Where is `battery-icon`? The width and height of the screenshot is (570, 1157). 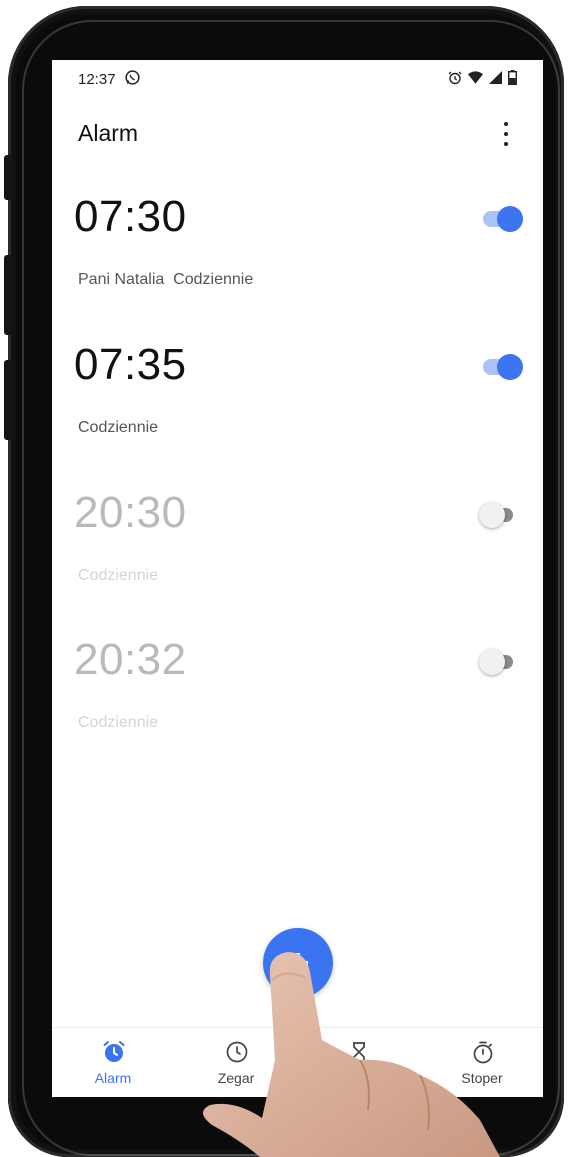 battery-icon is located at coordinates (512, 77).